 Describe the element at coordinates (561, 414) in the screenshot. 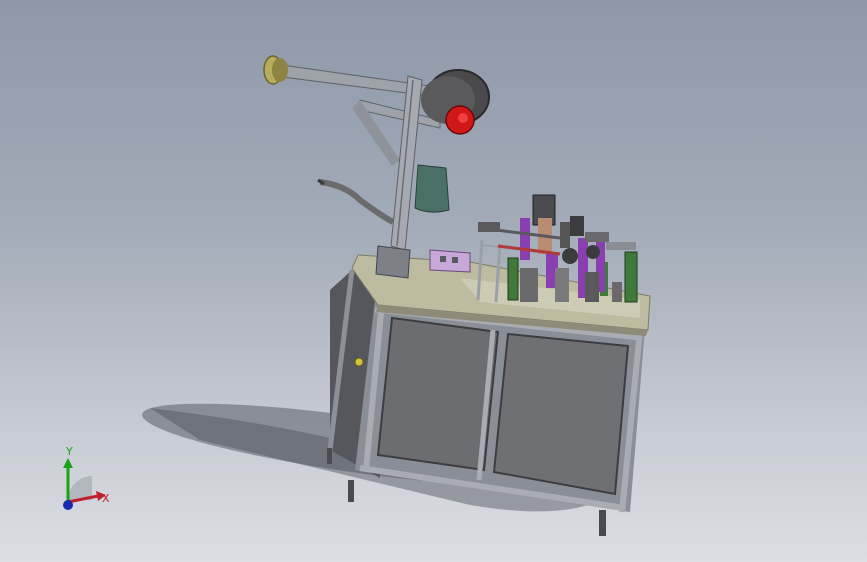

I see `cabinet-door-right` at that location.